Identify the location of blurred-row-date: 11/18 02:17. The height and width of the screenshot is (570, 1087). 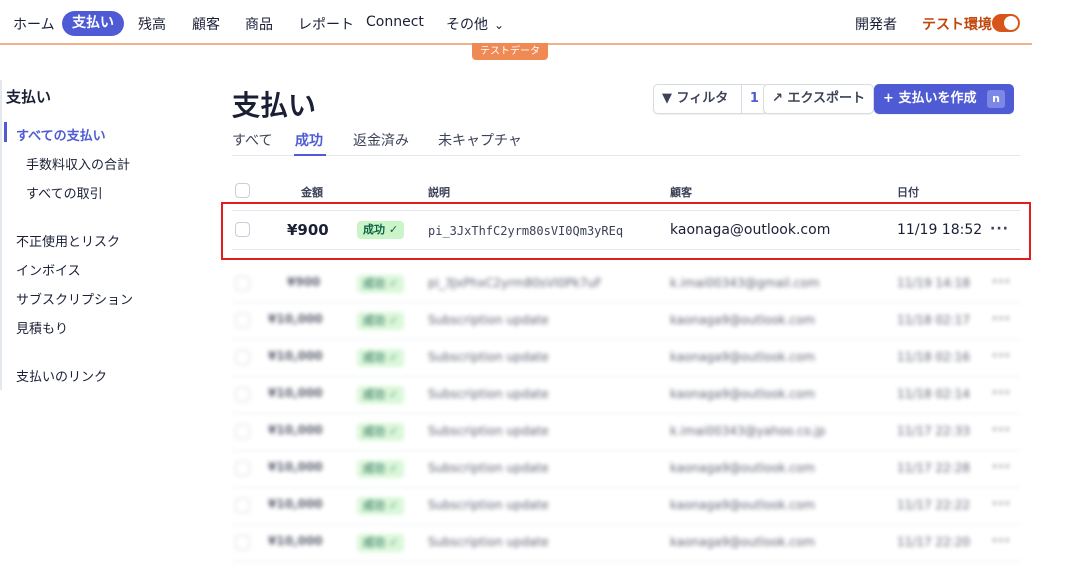
(933, 320).